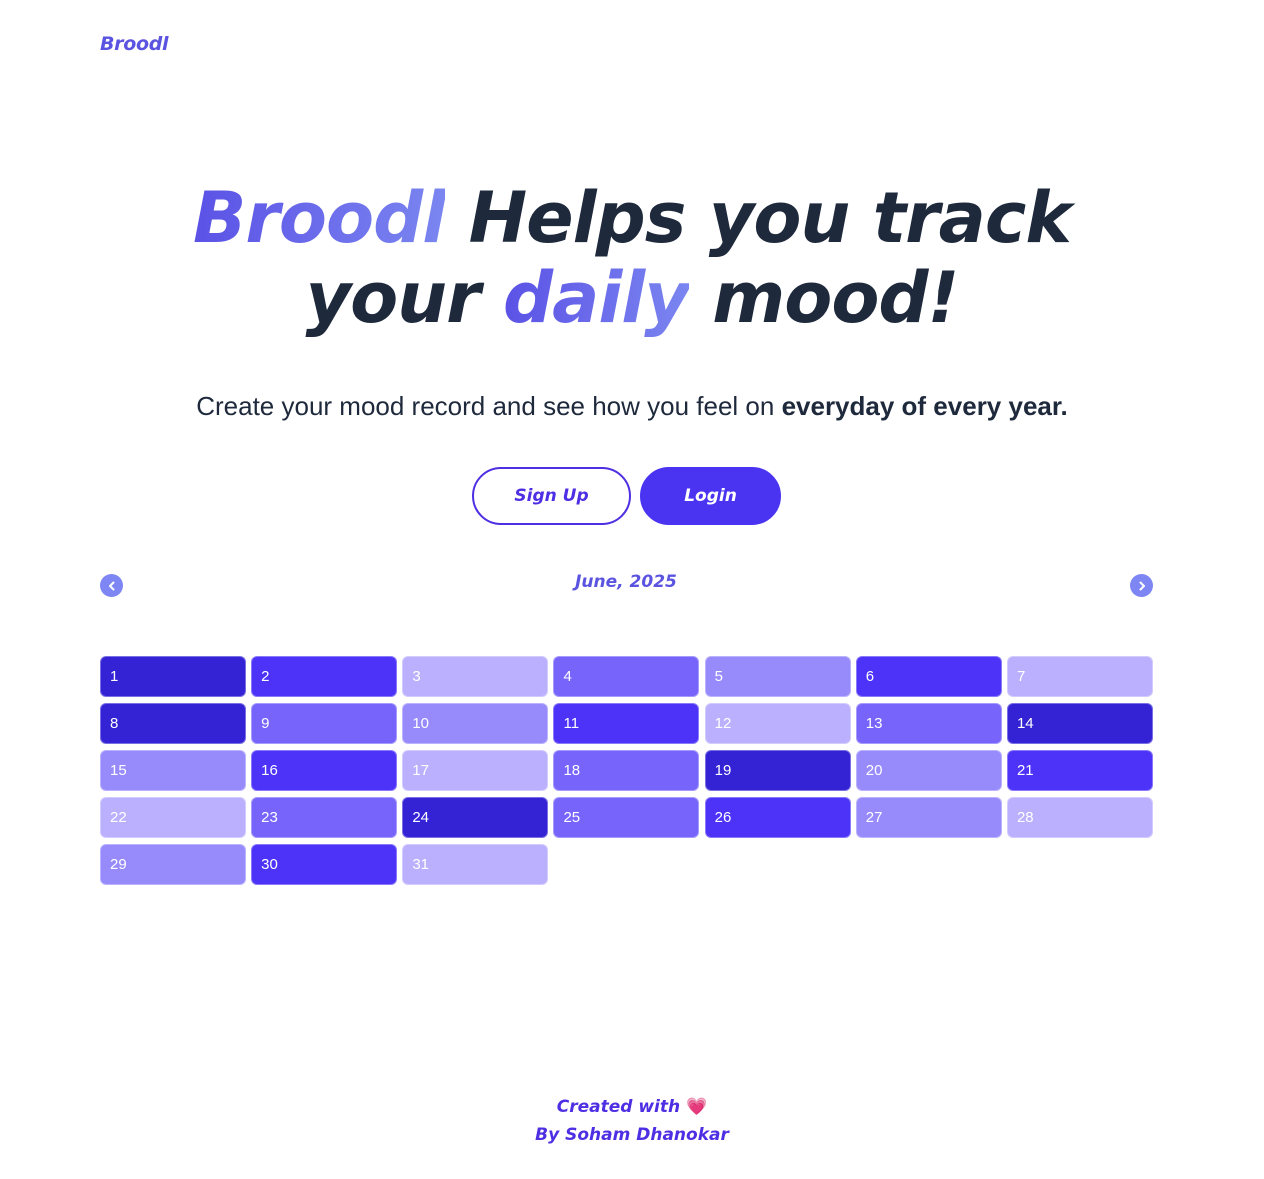 This screenshot has width=1264, height=1179. Describe the element at coordinates (626, 723) in the screenshot. I see `calendar-day: 11` at that location.